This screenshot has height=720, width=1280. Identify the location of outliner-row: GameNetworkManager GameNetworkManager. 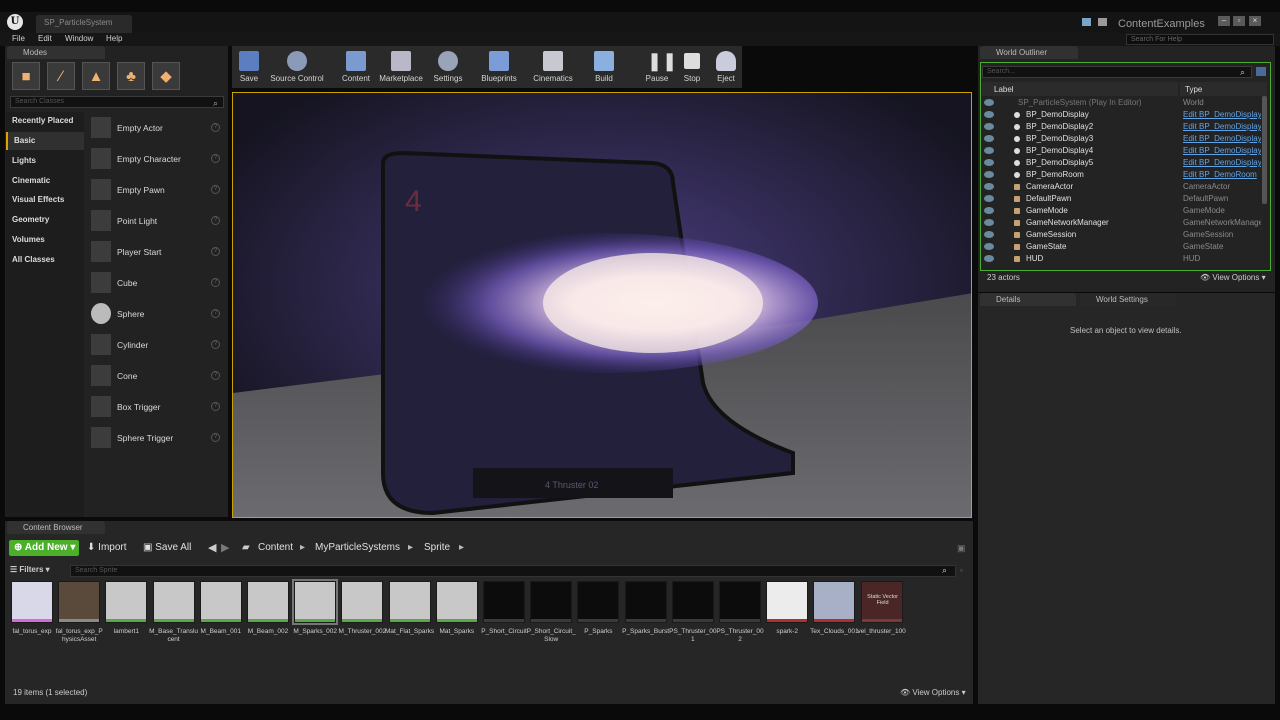
(1124, 223).